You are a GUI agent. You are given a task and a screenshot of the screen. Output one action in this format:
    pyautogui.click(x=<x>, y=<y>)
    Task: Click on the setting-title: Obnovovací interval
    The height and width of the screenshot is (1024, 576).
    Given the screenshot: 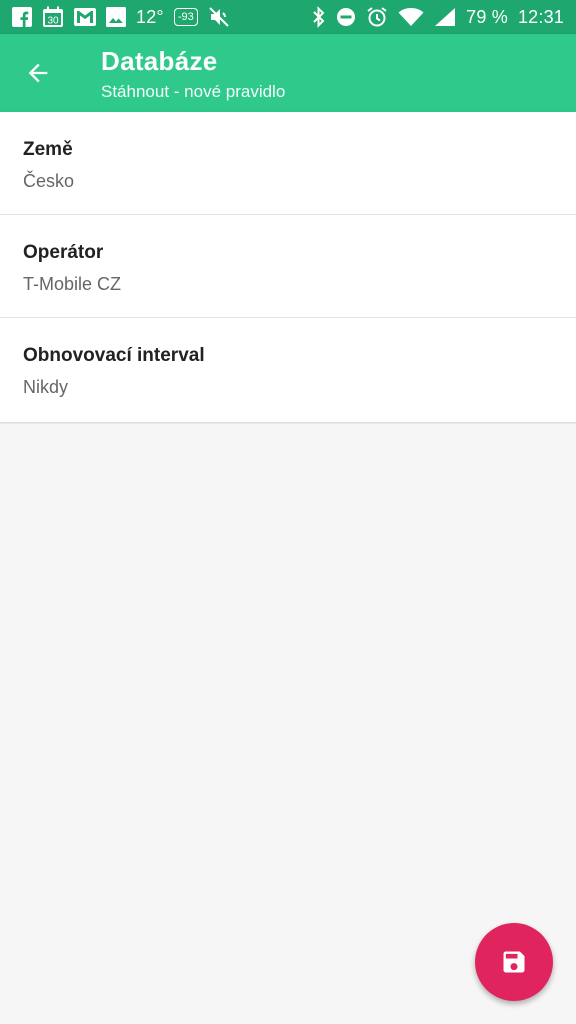 What is the action you would take?
    pyautogui.click(x=114, y=355)
    